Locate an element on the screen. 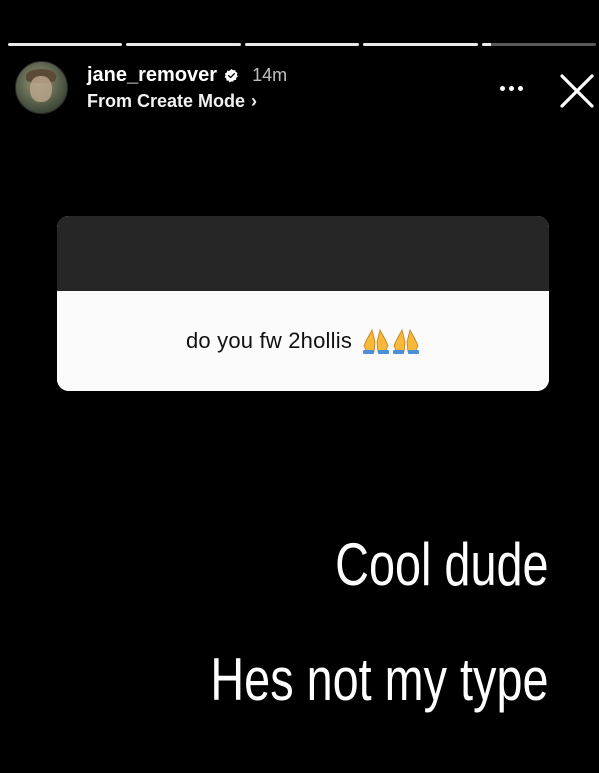 The image size is (599, 773). avatar-face is located at coordinates (41, 89).